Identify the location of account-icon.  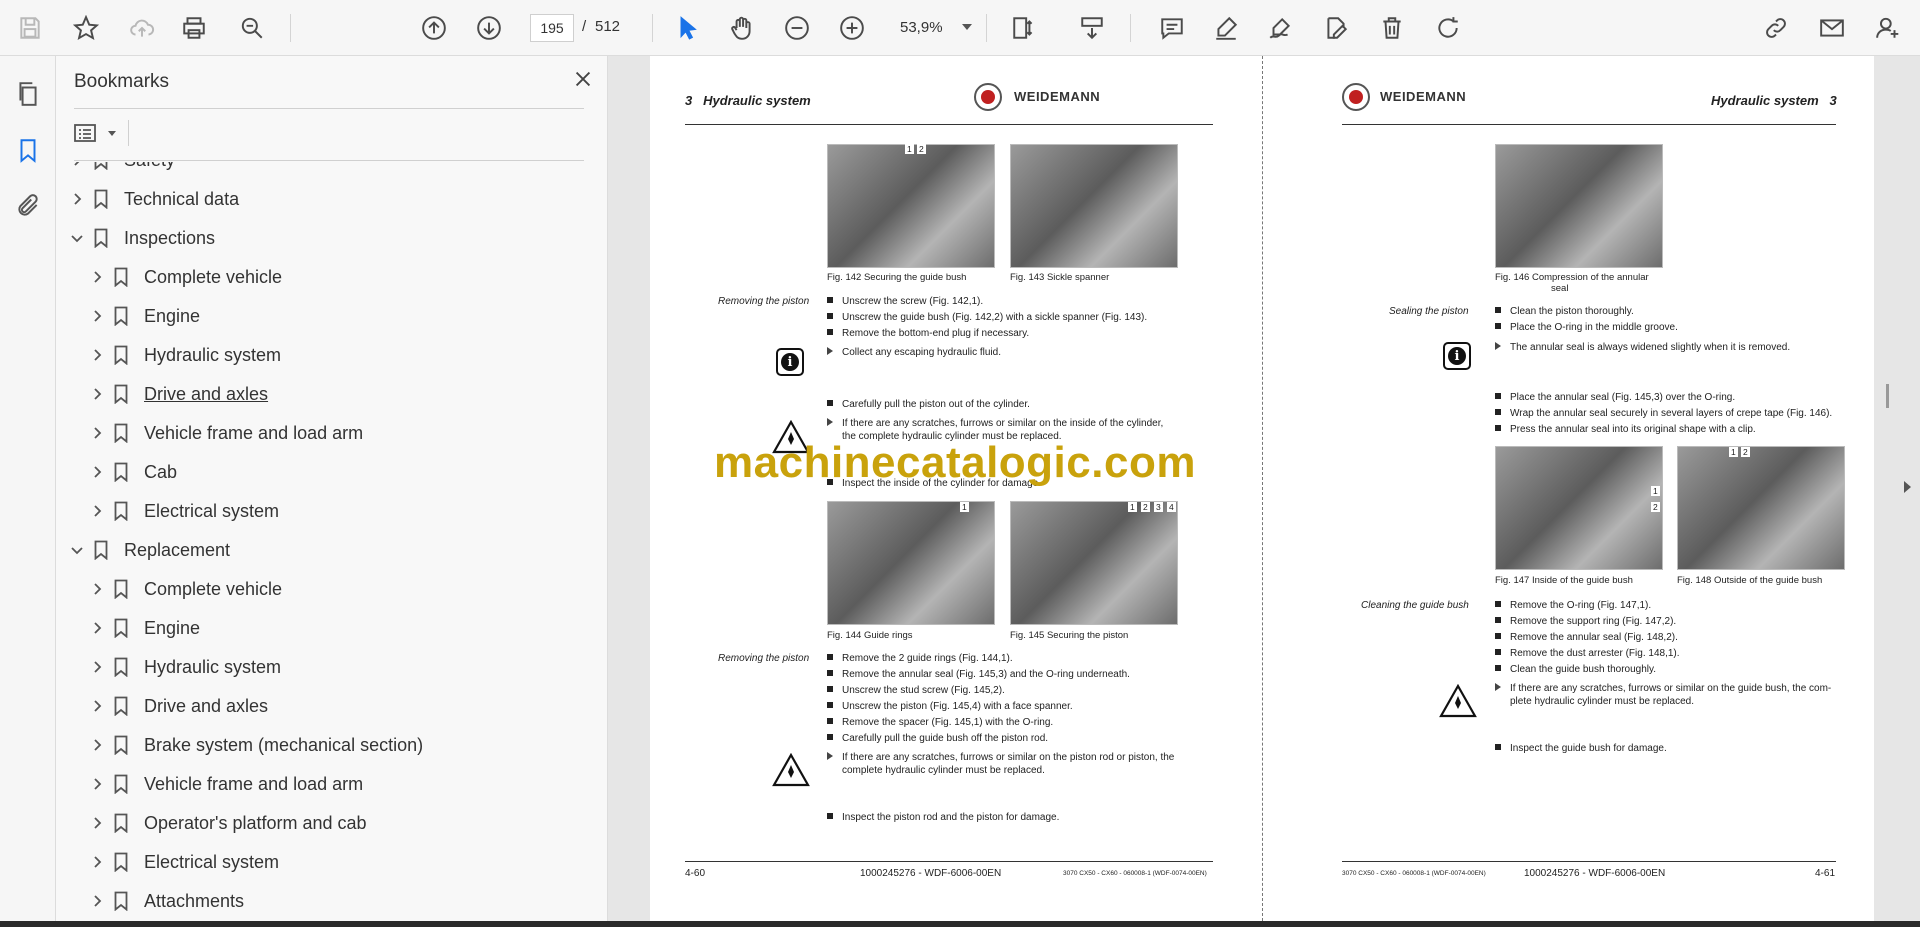
(1888, 28).